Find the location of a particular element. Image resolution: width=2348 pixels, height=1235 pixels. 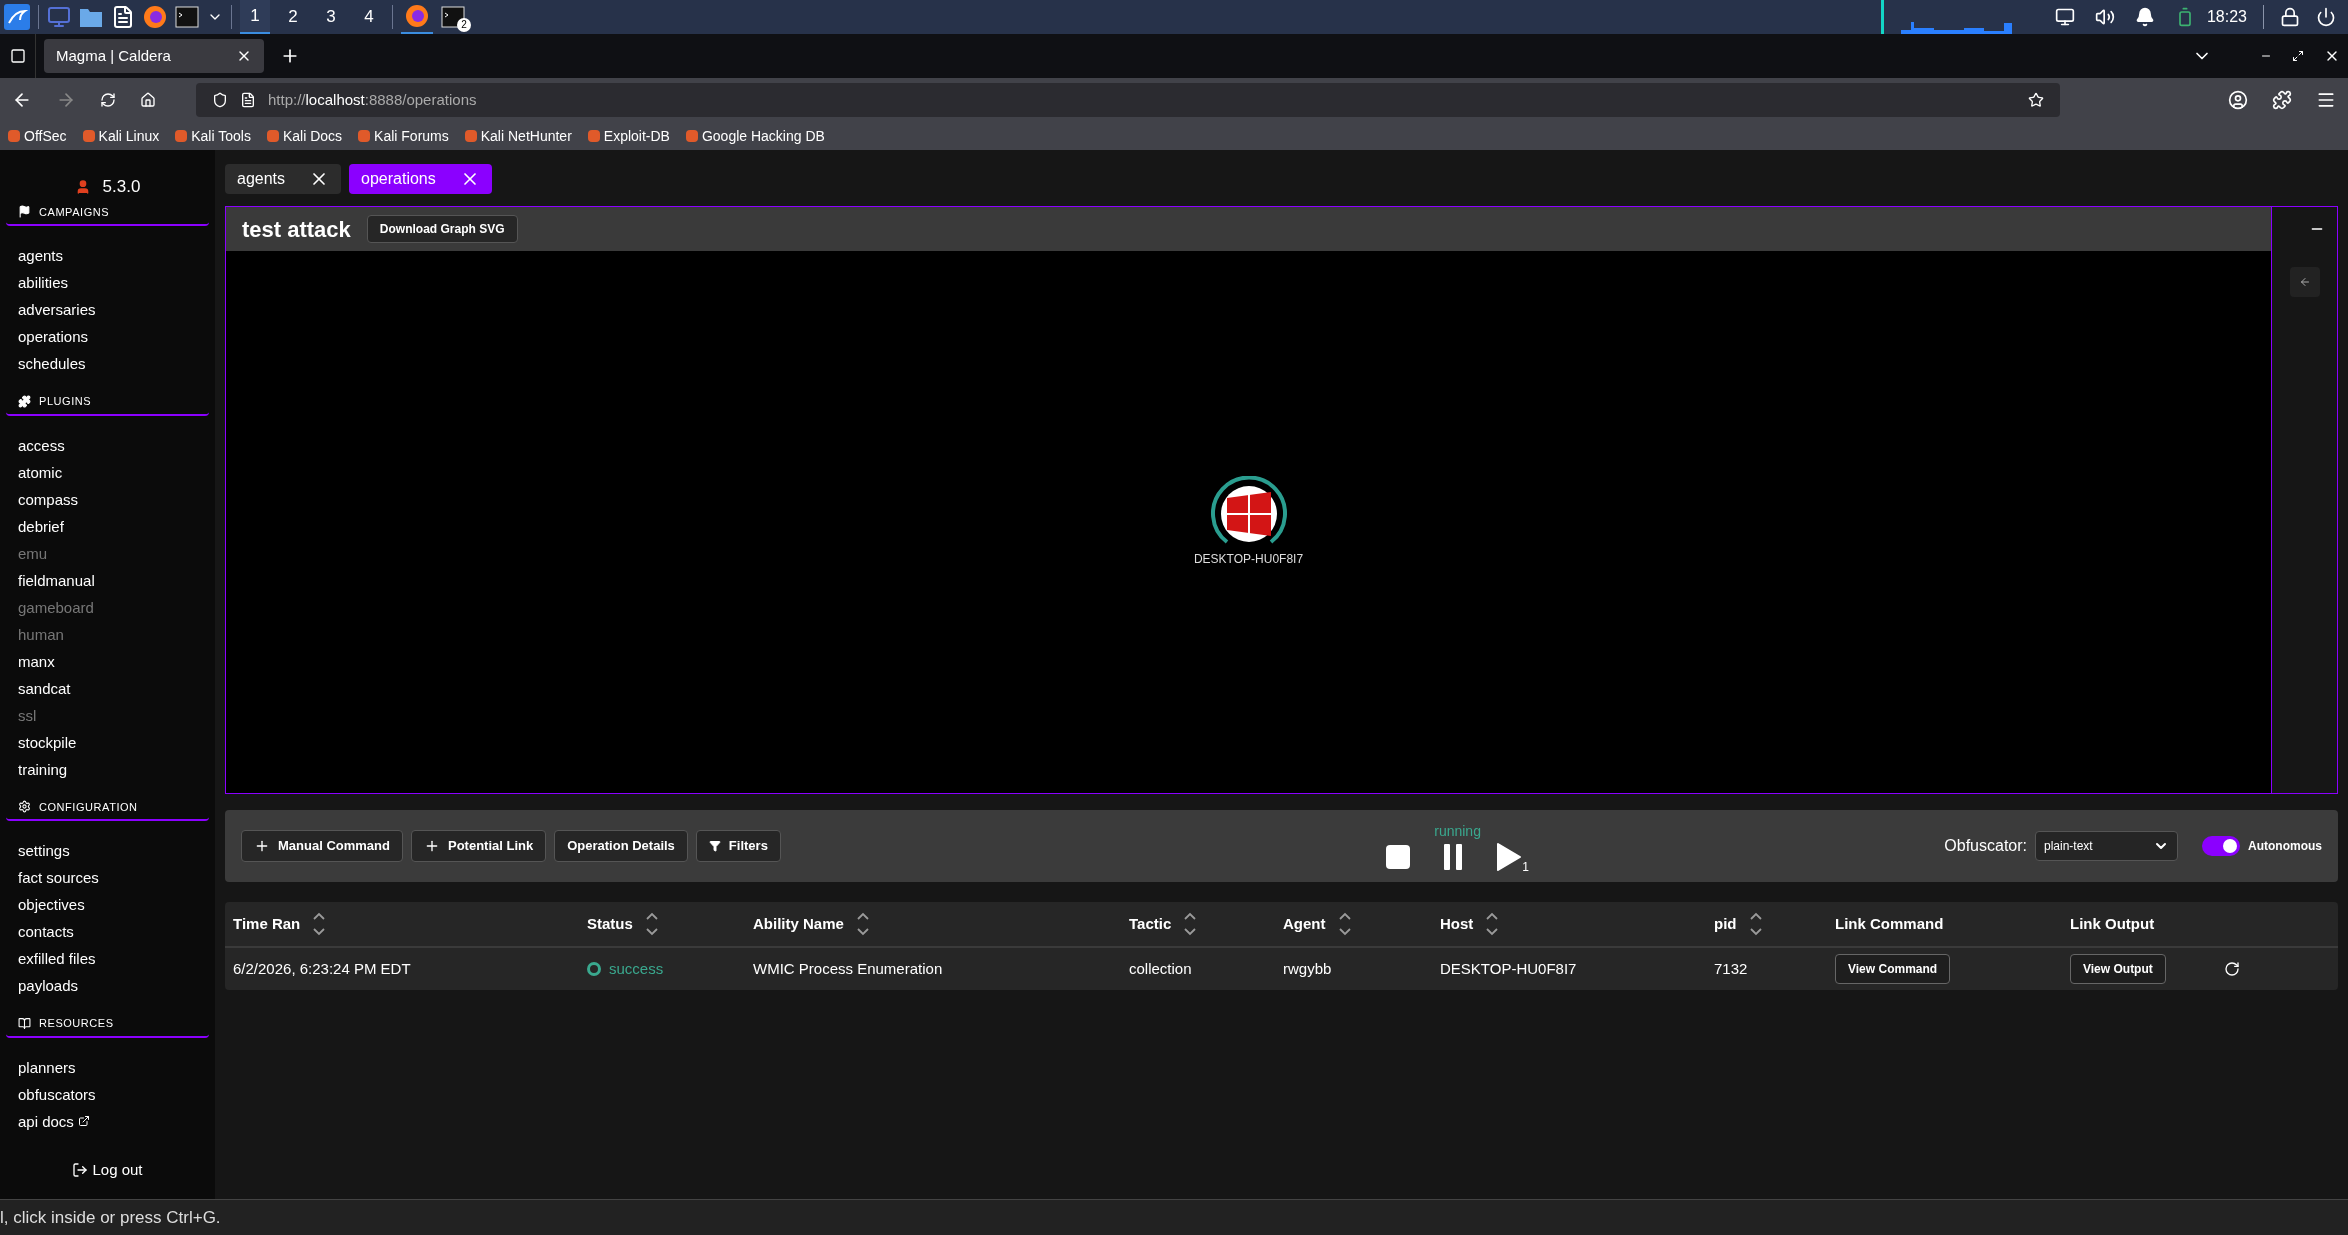

sidebar-link: exfilled files is located at coordinates (57, 958).